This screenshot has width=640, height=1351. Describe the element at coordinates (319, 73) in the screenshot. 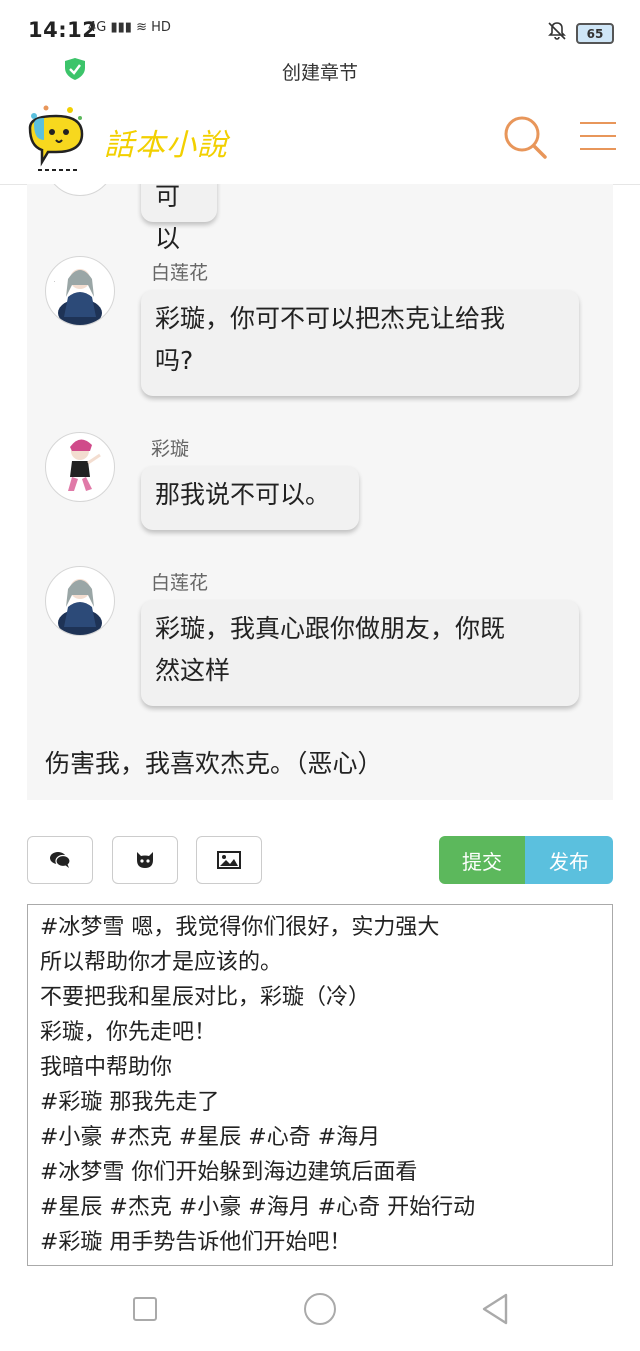

I see `page-title: 创建章节` at that location.